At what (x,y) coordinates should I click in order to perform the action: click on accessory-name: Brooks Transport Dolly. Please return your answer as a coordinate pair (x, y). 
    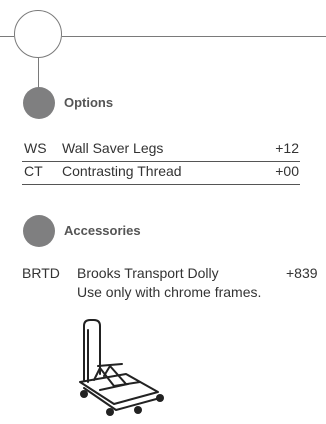
    Looking at the image, I should click on (148, 273).